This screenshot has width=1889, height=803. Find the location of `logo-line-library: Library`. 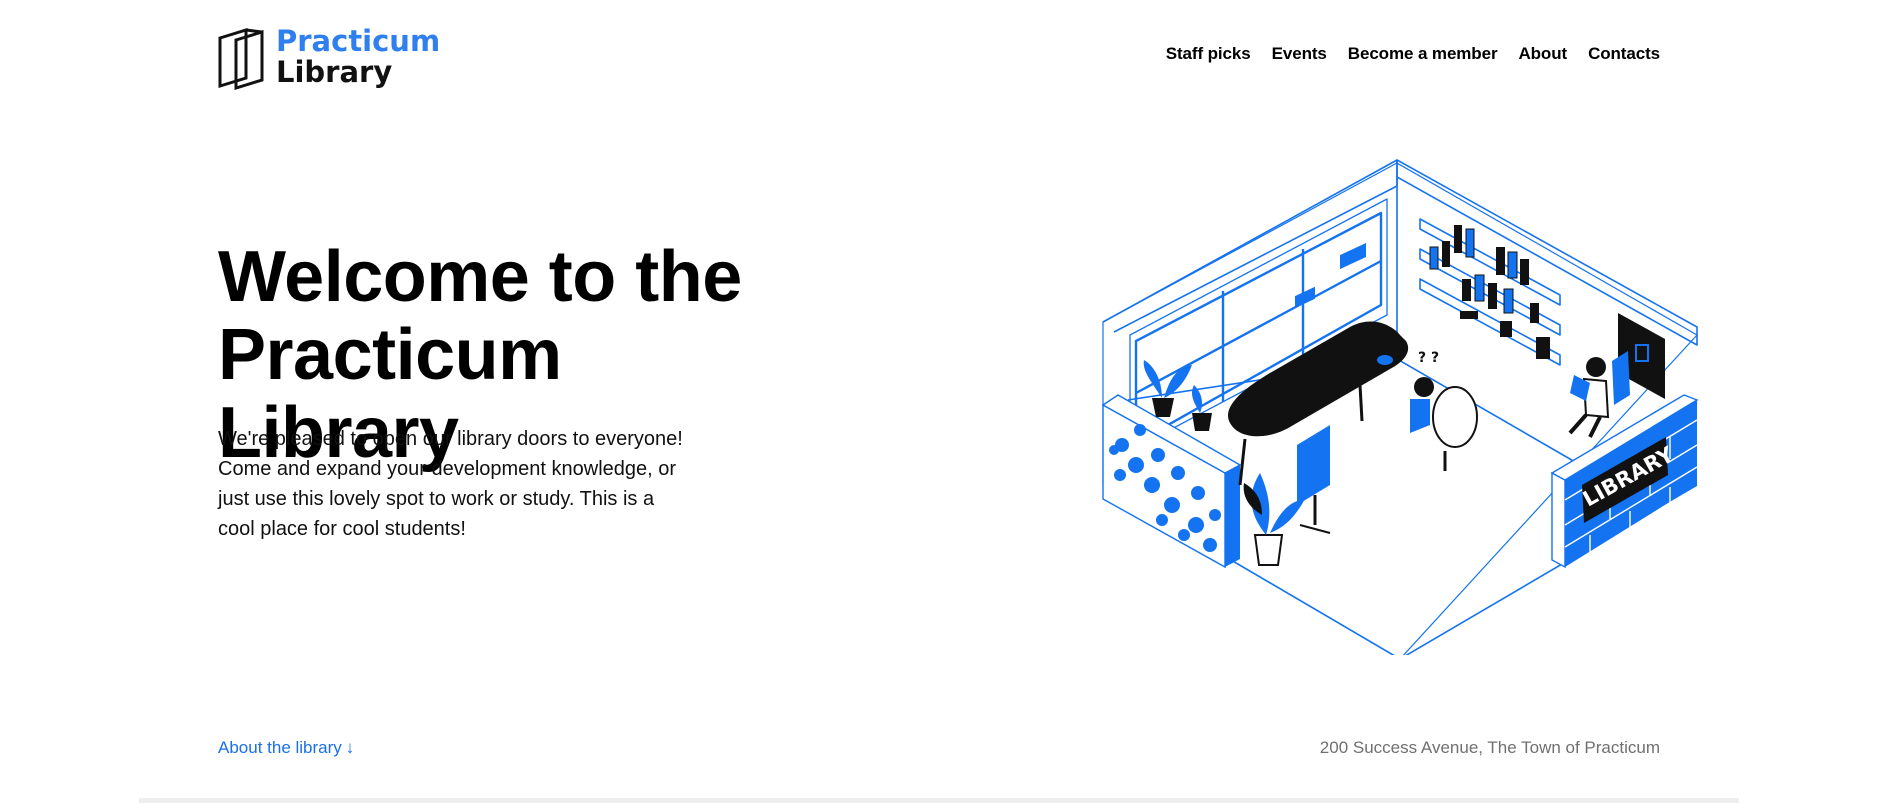

logo-line-library: Library is located at coordinates (334, 72).